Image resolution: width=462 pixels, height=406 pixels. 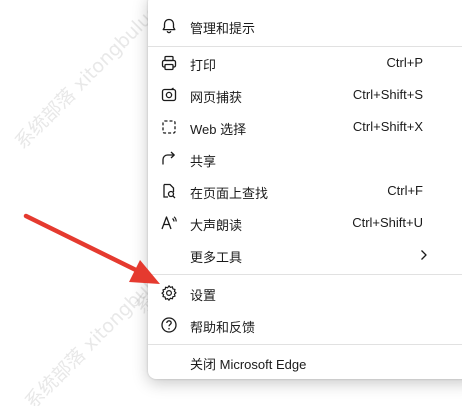 I want to click on menu-item-label: 大声朗读, so click(x=216, y=225).